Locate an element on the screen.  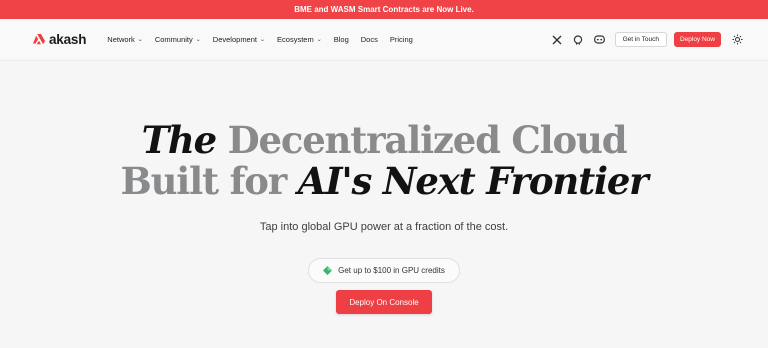
akash-logo-icon is located at coordinates (39, 39).